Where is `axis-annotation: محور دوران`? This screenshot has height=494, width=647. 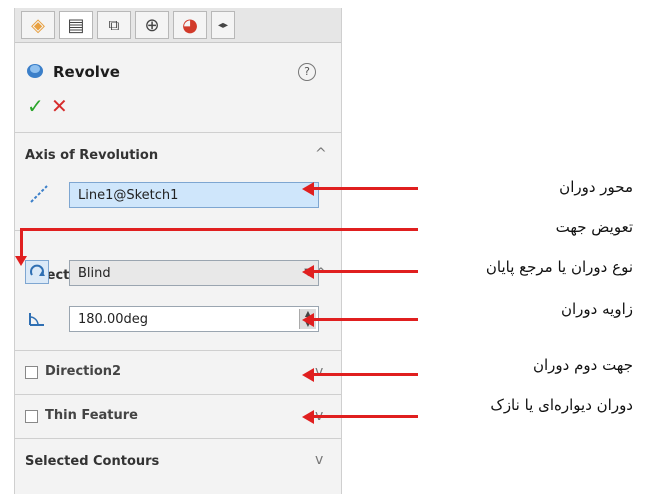
axis-annotation: محور دوران is located at coordinates (596, 187).